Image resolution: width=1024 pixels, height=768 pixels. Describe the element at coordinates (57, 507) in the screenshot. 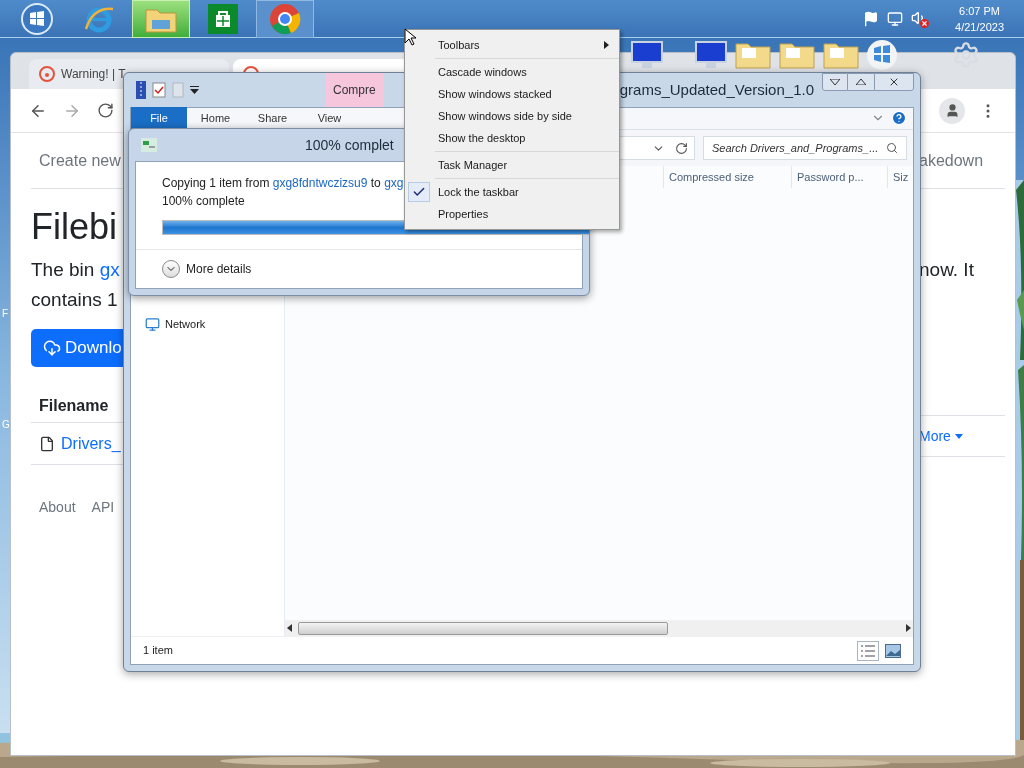

I see `footer-link: About` at that location.